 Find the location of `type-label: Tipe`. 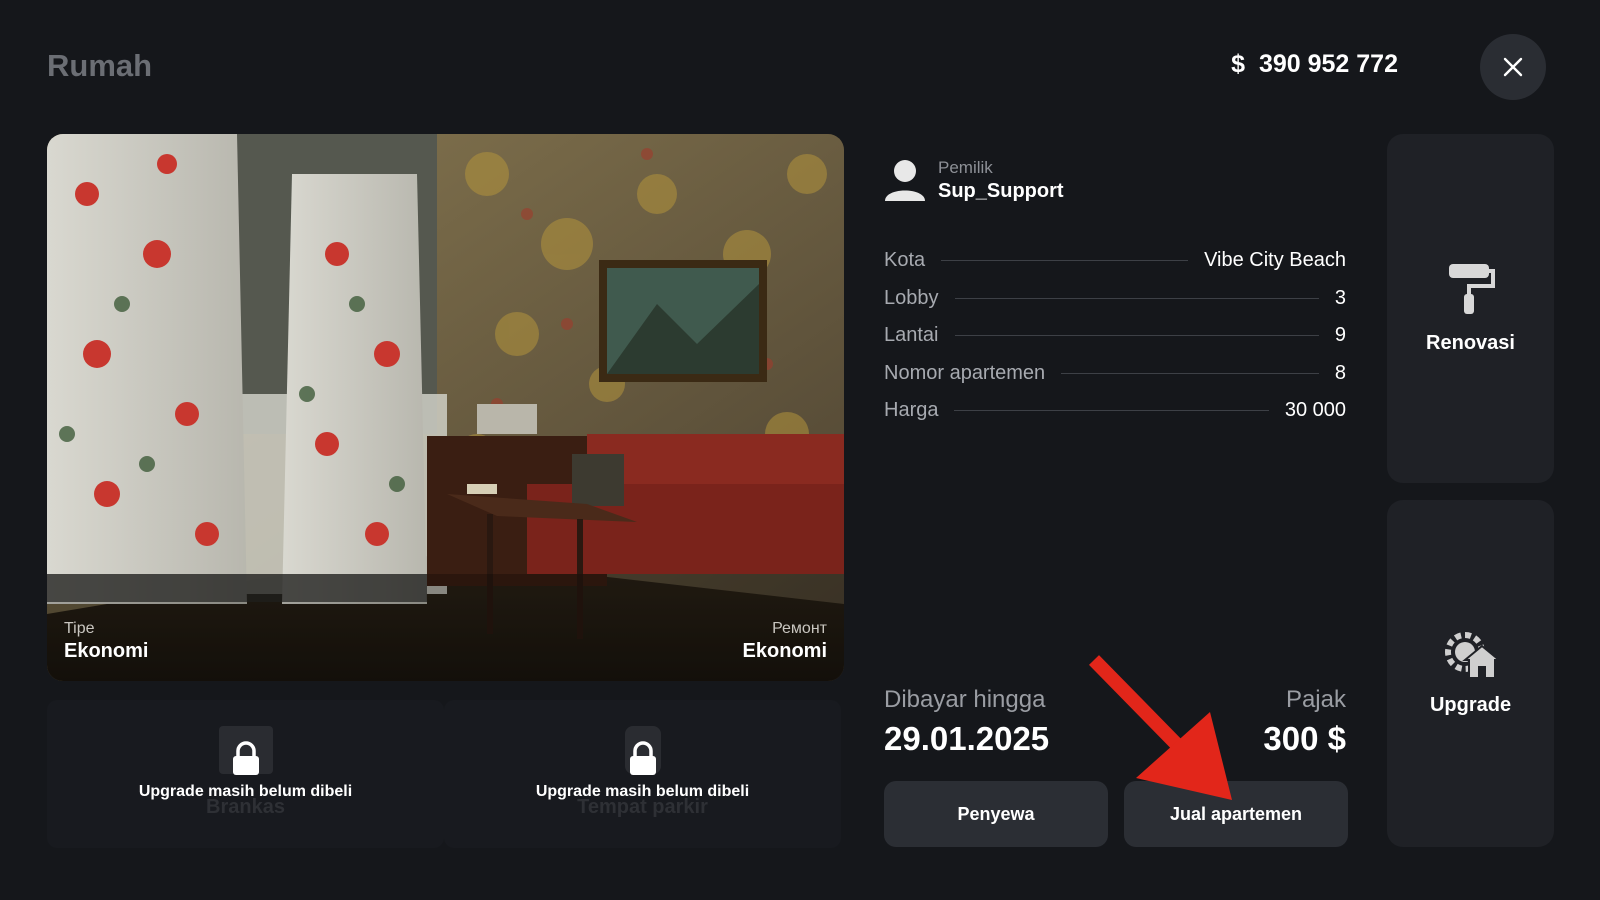

type-label: Tipe is located at coordinates (79, 628).